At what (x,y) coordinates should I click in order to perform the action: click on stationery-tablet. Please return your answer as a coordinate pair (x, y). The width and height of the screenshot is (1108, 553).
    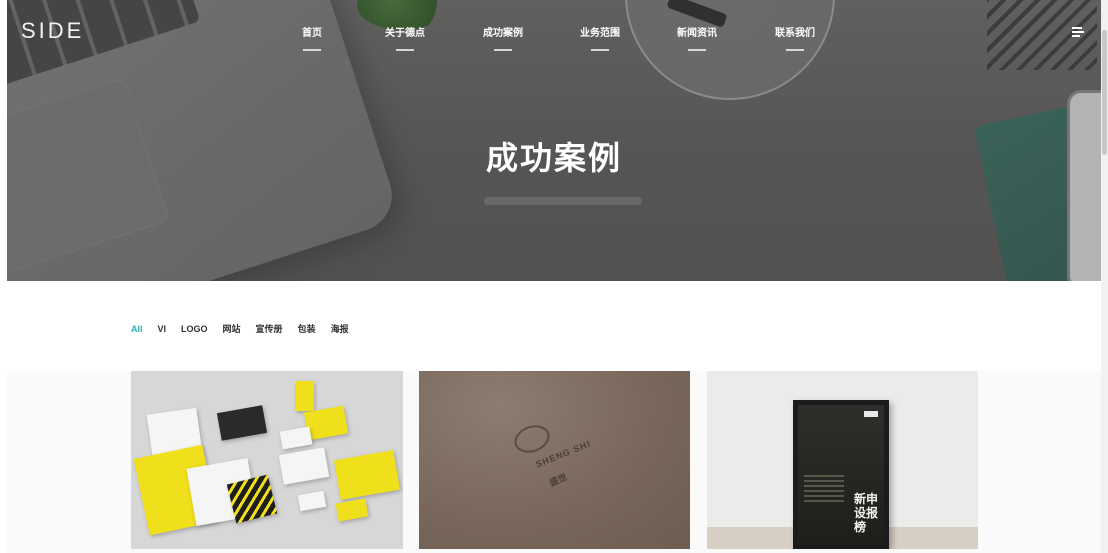
    Looking at the image, I should click on (242, 423).